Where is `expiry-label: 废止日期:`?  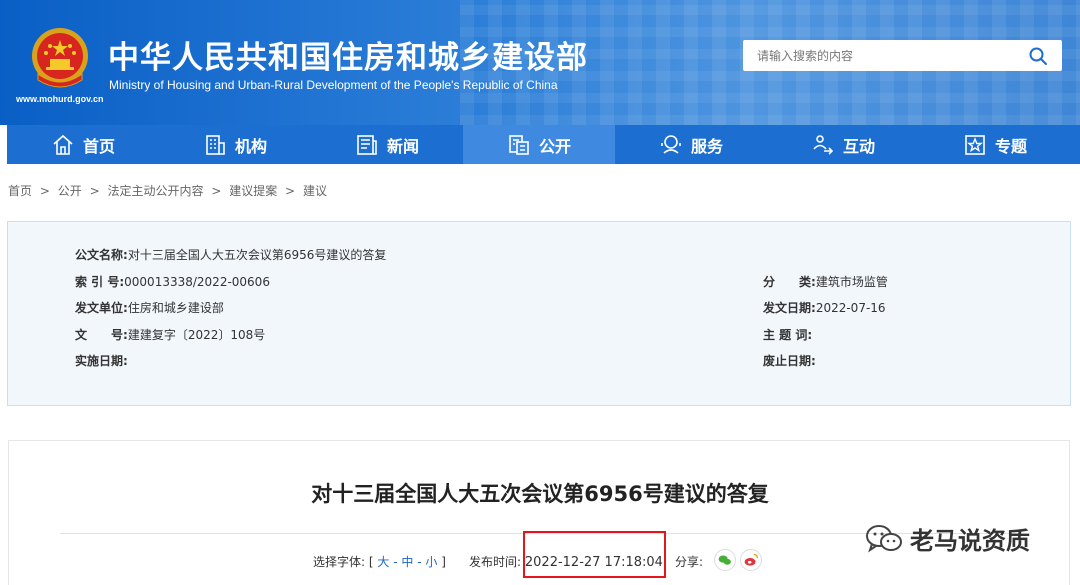
expiry-label: 废止日期: is located at coordinates (789, 361).